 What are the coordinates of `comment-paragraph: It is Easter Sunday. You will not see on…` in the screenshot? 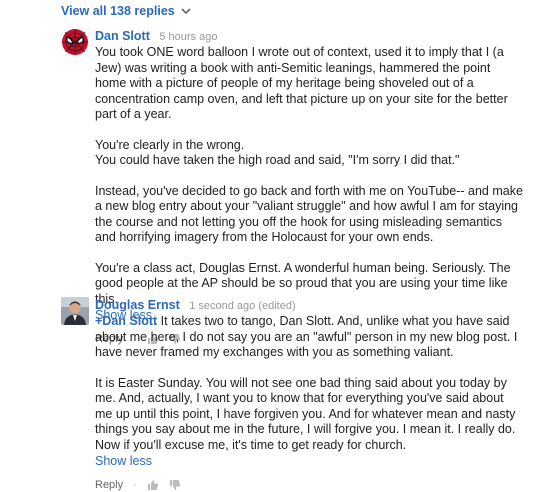 It's located at (305, 413).